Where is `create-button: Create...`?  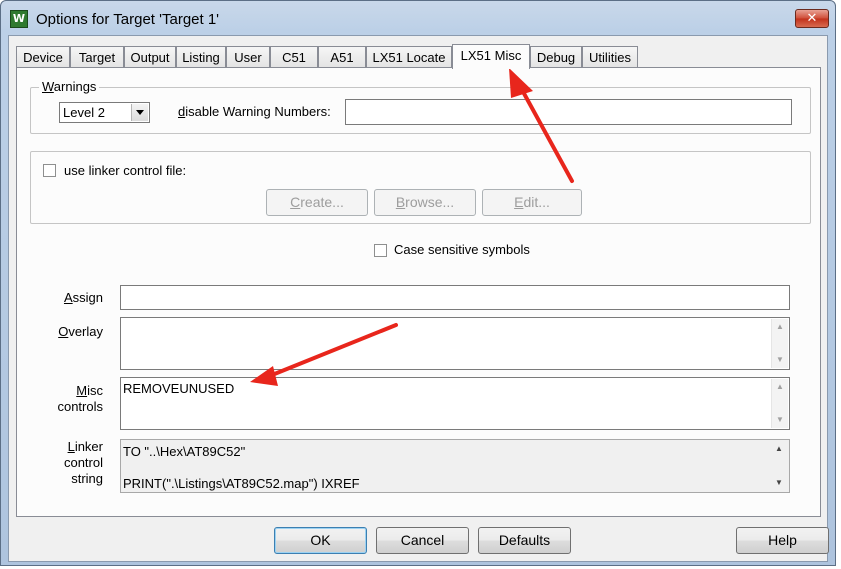
create-button: Create... is located at coordinates (317, 202).